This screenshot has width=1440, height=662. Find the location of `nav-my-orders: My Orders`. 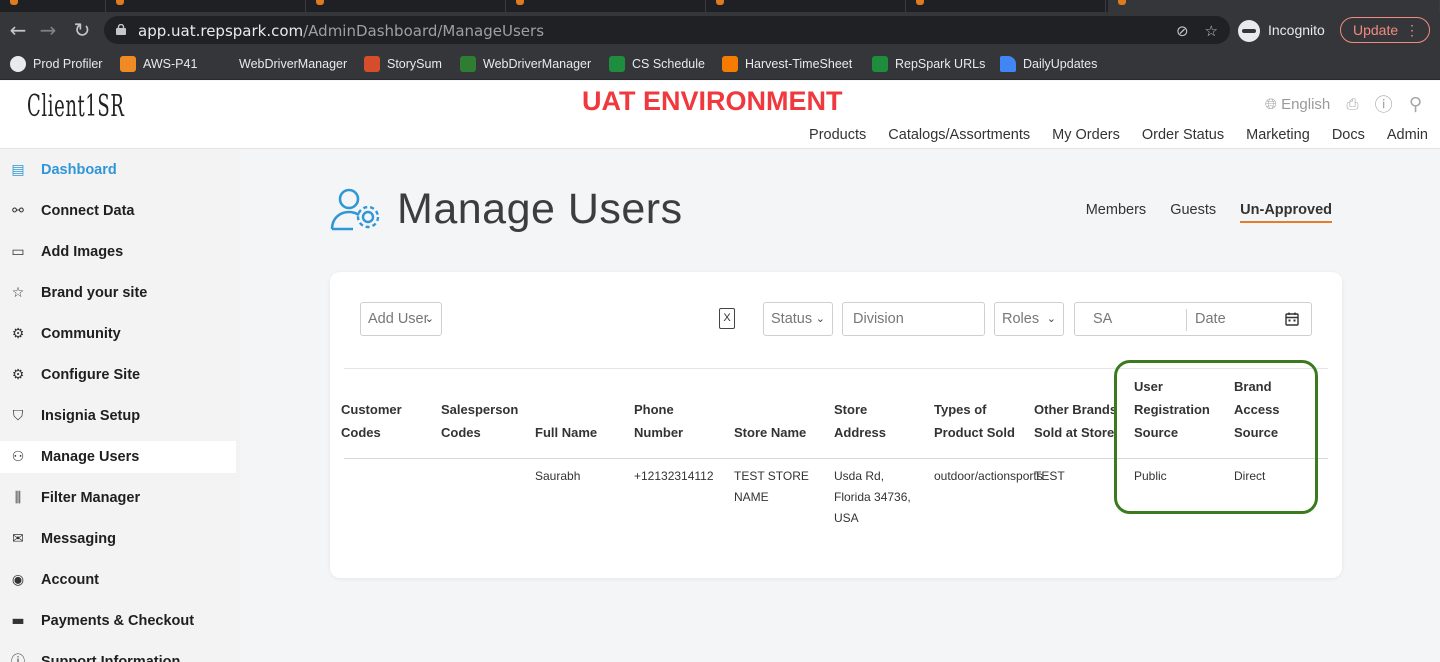

nav-my-orders: My Orders is located at coordinates (1086, 135).